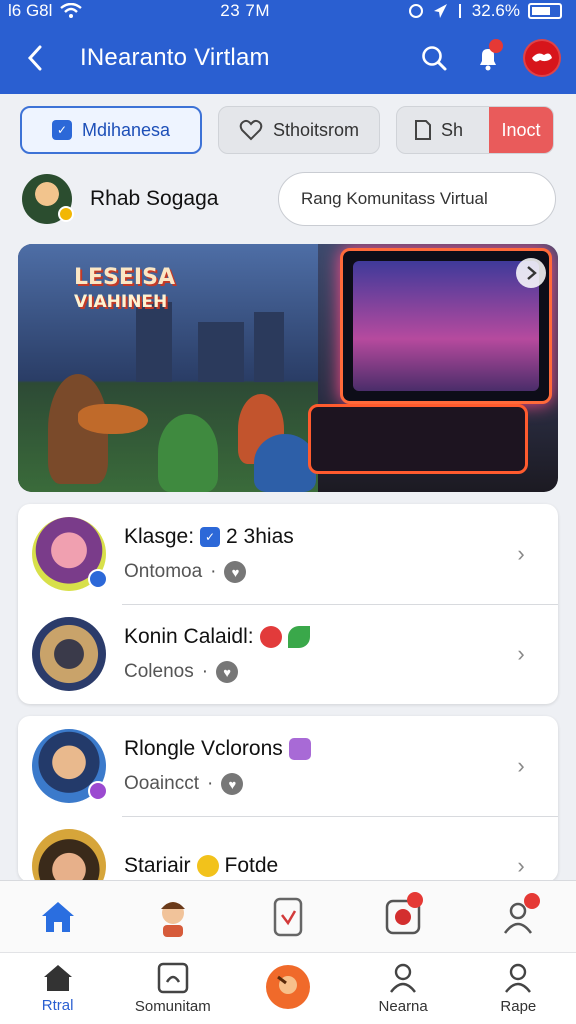 This screenshot has width=576, height=1024. I want to click on chip-filter-a: ✓ Mdihanesa, so click(111, 130).